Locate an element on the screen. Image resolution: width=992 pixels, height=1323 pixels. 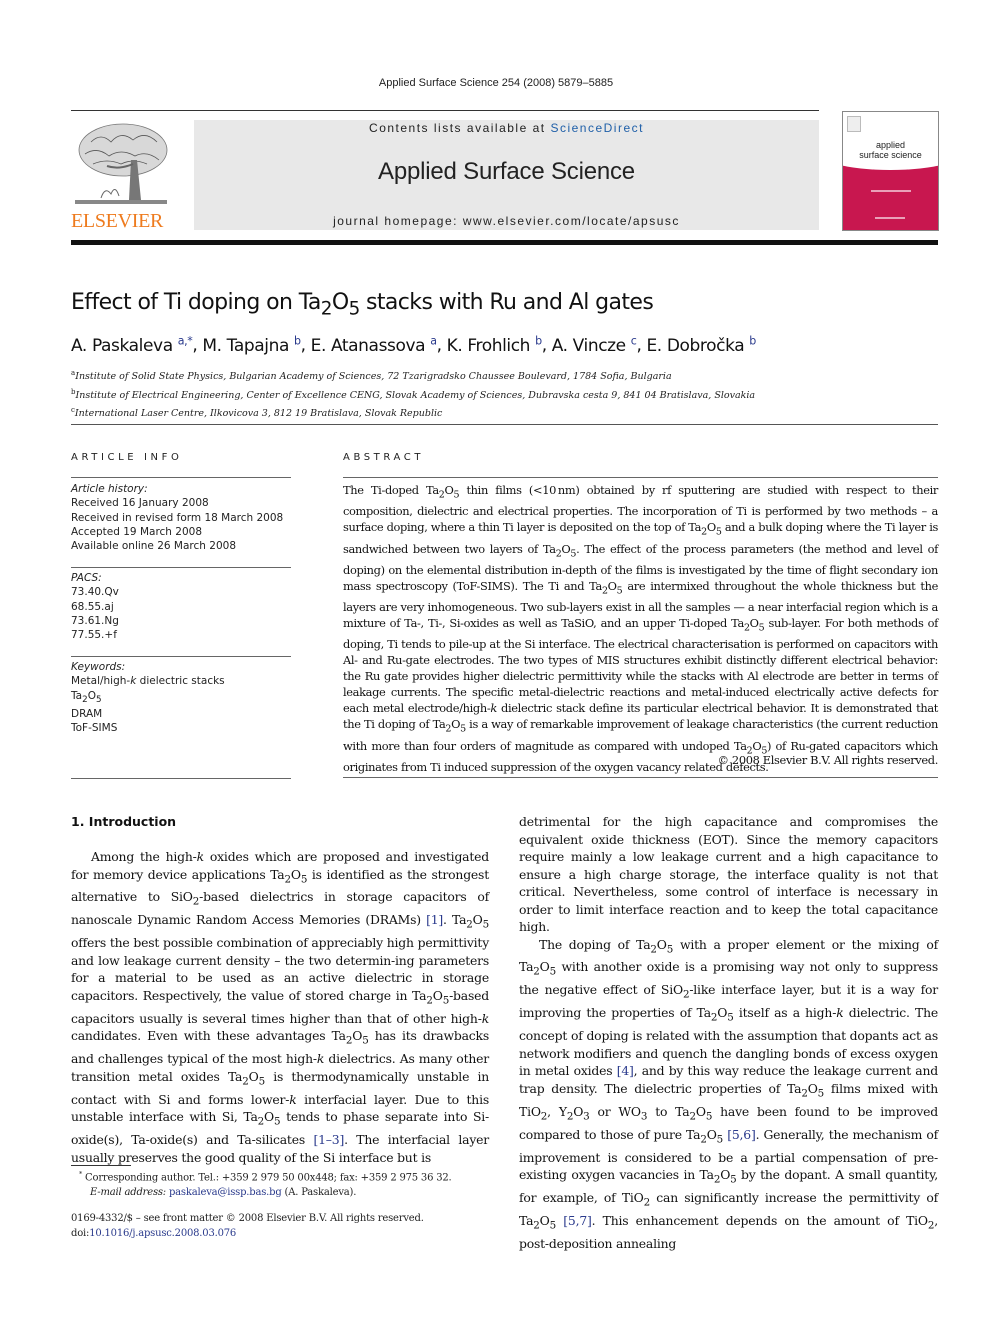
author: A. Vincze c is located at coordinates (594, 345).